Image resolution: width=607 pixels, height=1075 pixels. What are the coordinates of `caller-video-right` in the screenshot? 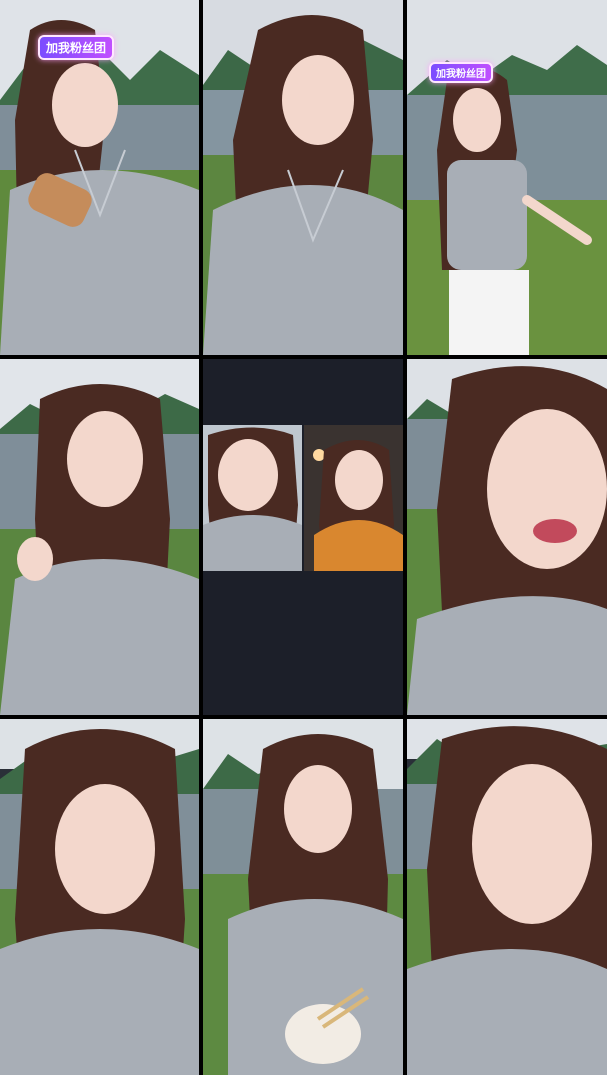 It's located at (353, 498).